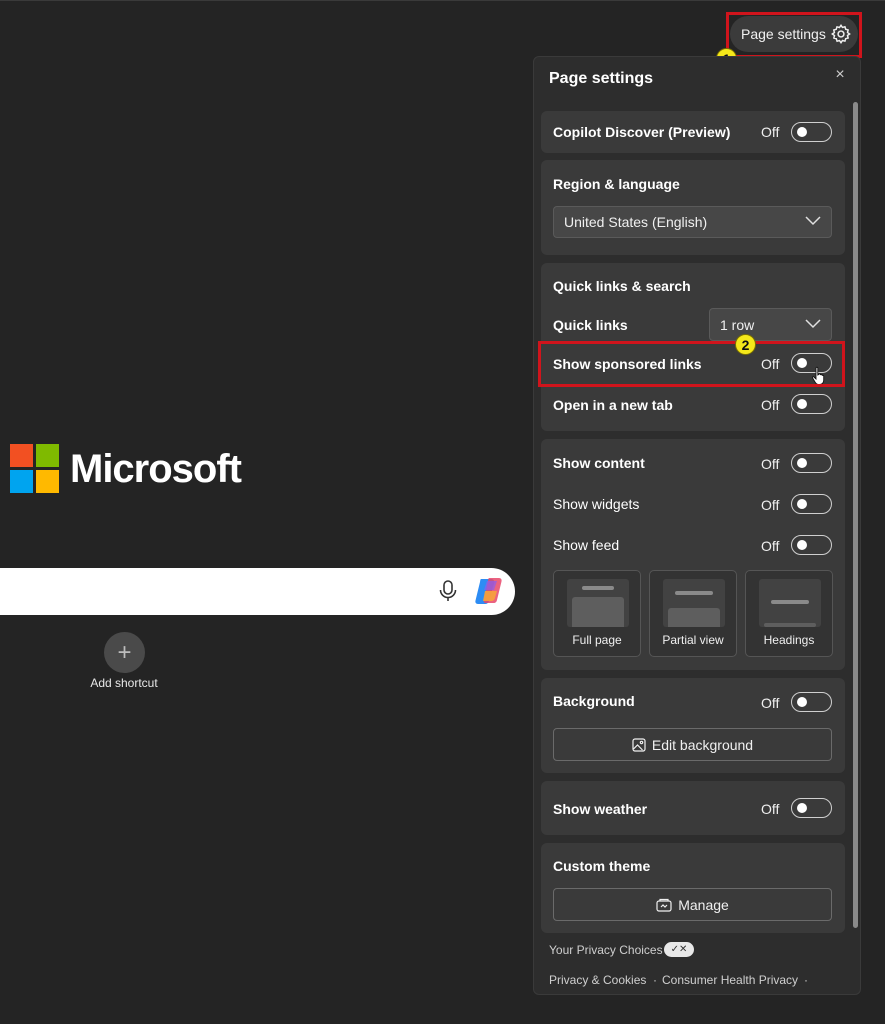 Image resolution: width=885 pixels, height=1024 pixels. Describe the element at coordinates (770, 703) in the screenshot. I see `background-state: Off` at that location.